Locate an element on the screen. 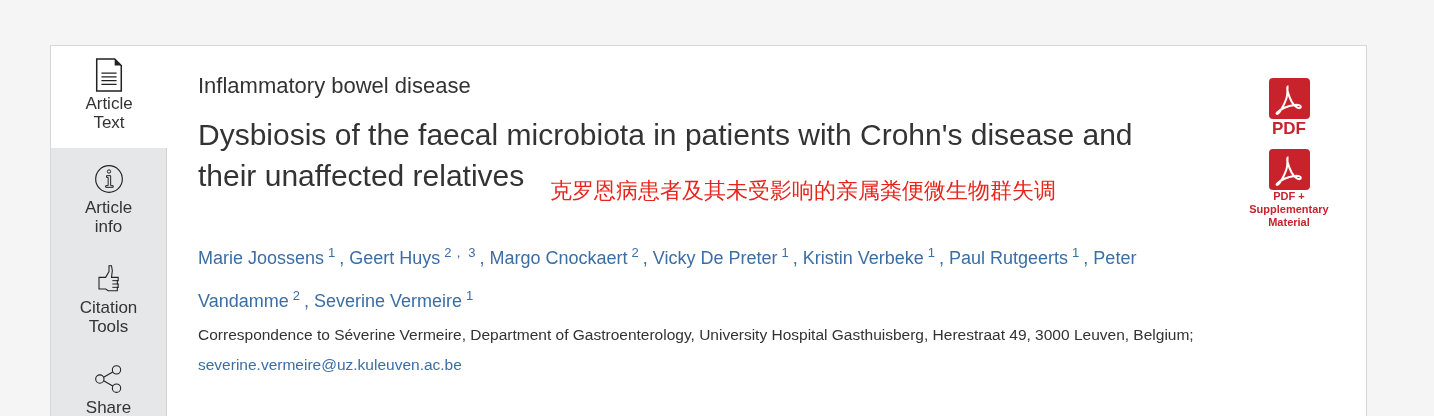 Image resolution: width=1434 pixels, height=416 pixels. title-line: their unaffected relatives is located at coordinates (361, 176).